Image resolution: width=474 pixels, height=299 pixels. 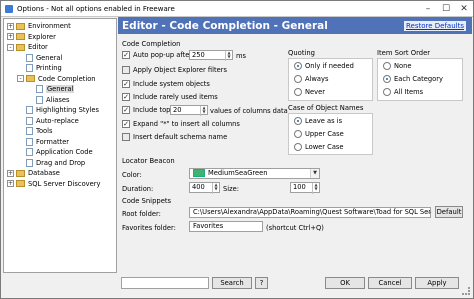 I want to click on tree-item: Drag and Drop, so click(x=51, y=163).